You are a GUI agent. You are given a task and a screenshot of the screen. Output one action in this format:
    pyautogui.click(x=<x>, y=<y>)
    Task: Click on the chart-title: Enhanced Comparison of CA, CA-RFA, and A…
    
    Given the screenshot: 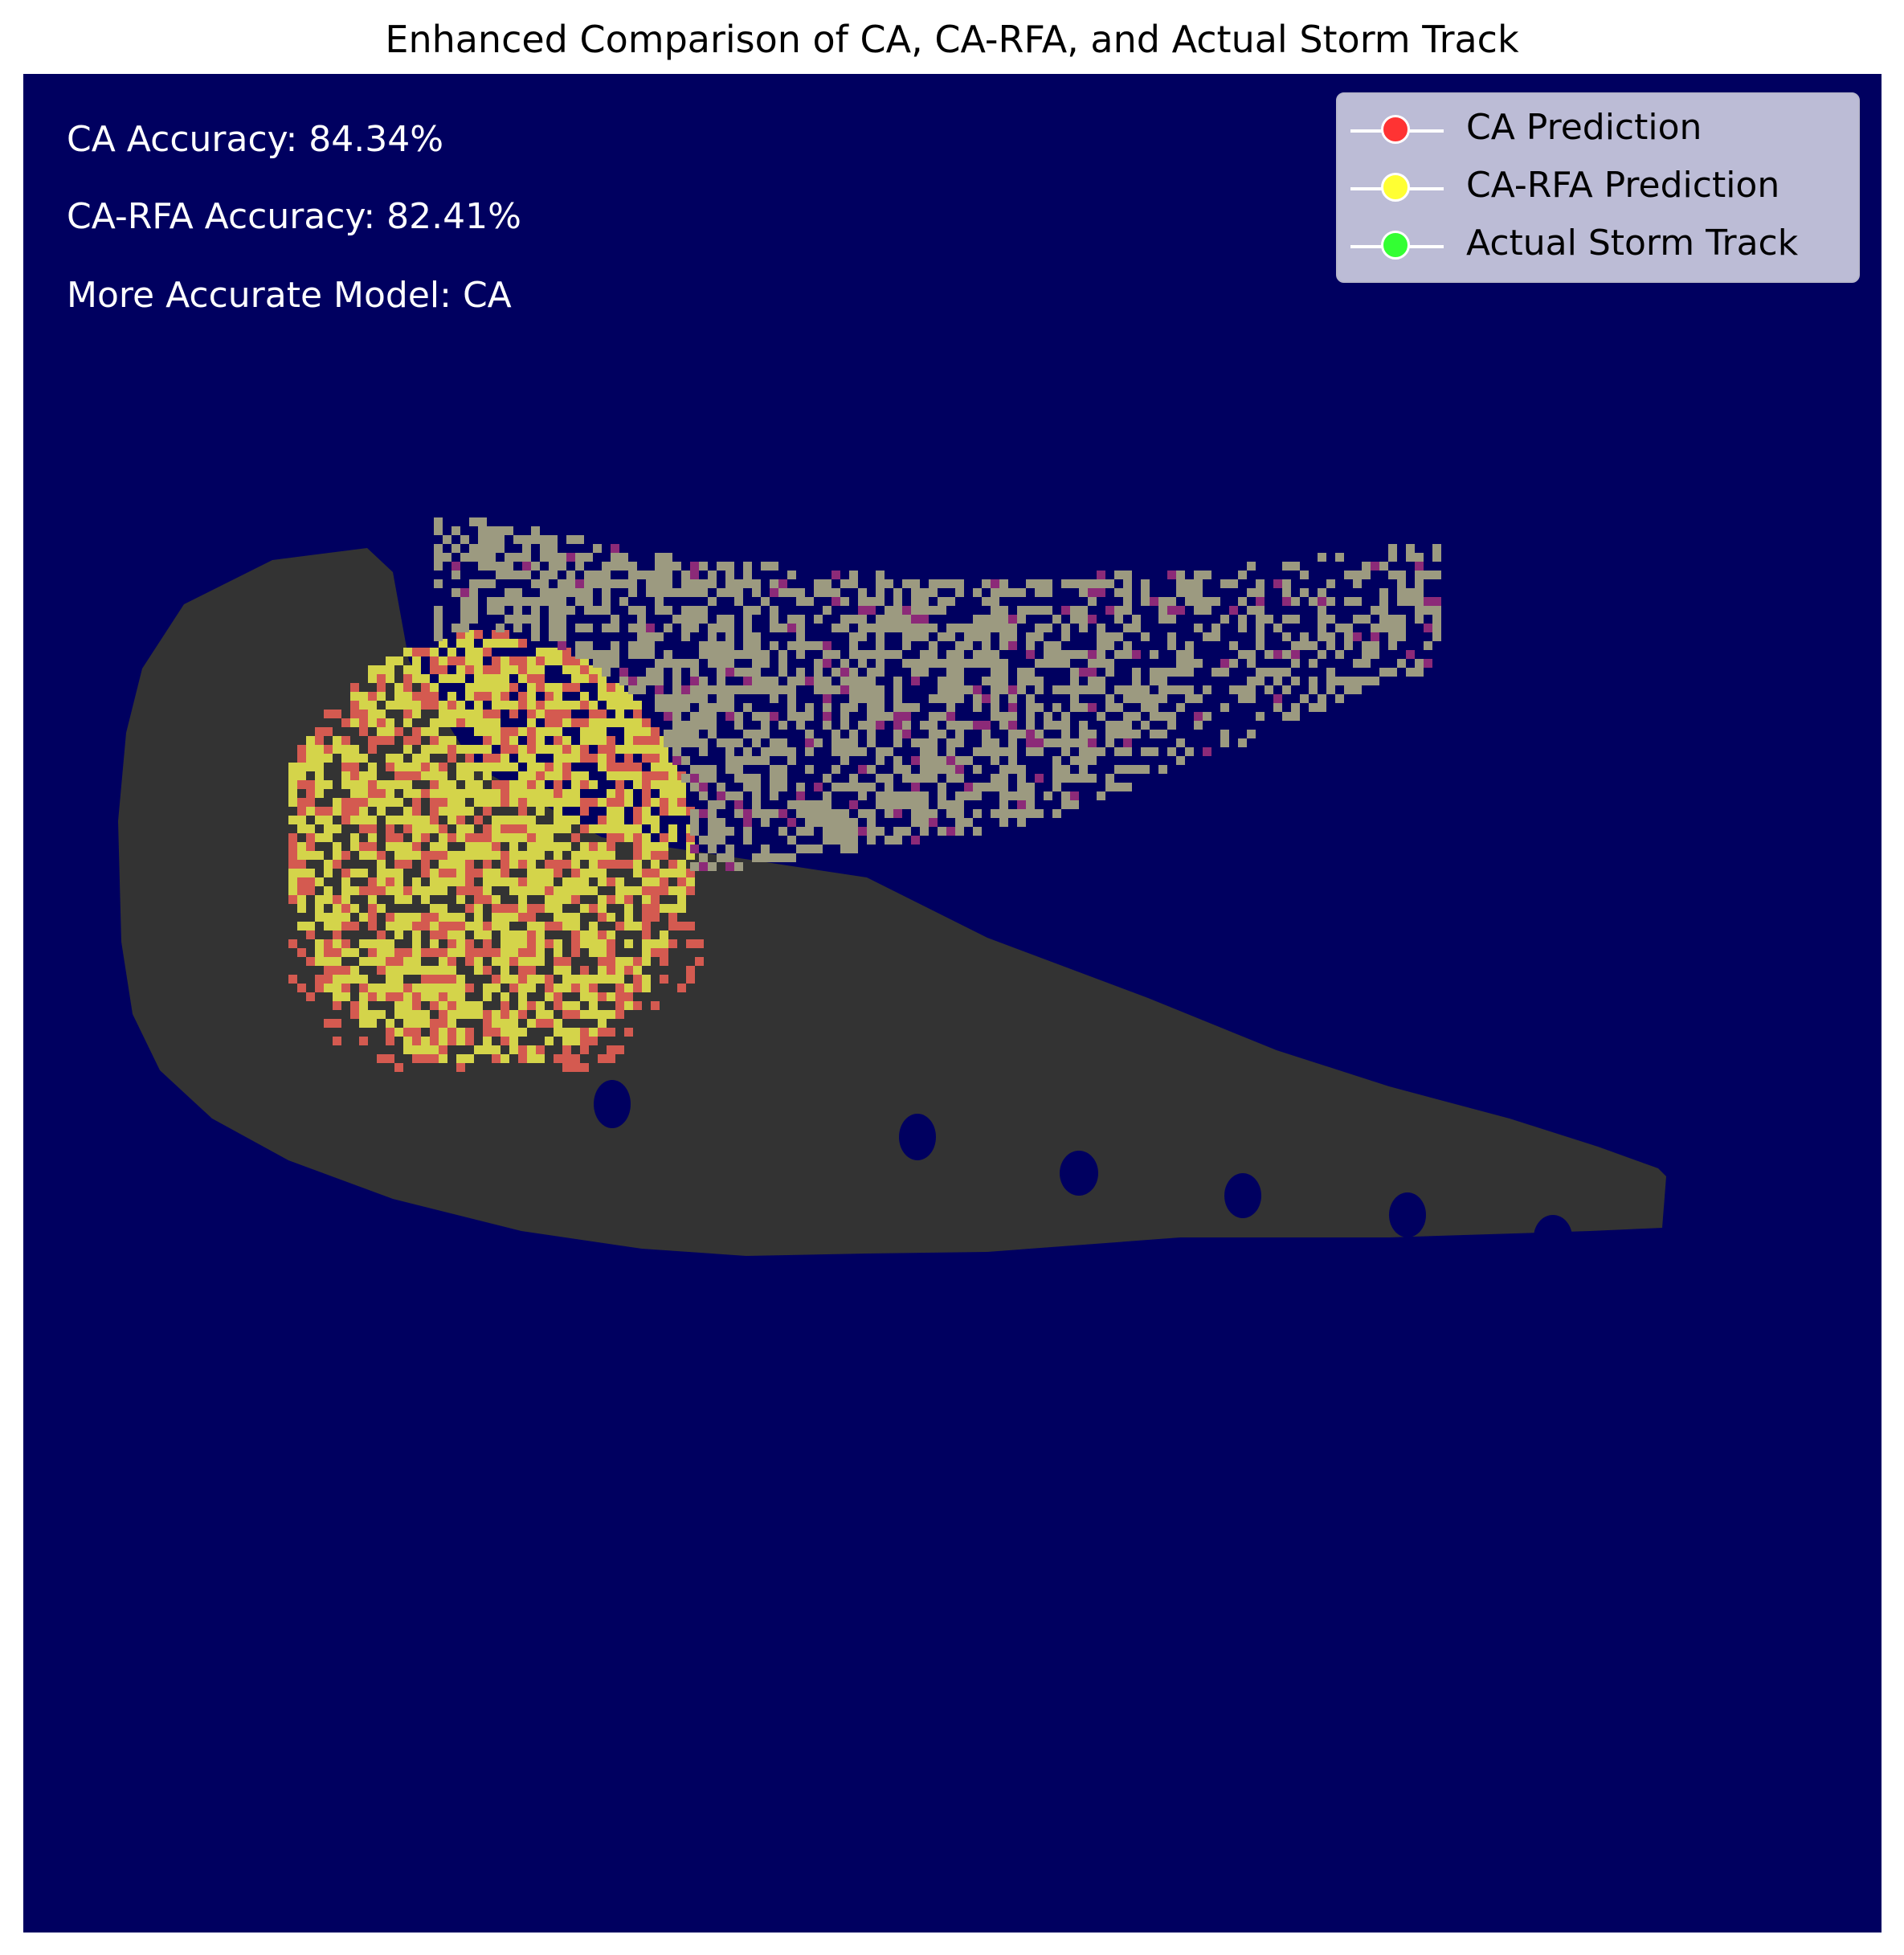 What is the action you would take?
    pyautogui.click(x=952, y=39)
    